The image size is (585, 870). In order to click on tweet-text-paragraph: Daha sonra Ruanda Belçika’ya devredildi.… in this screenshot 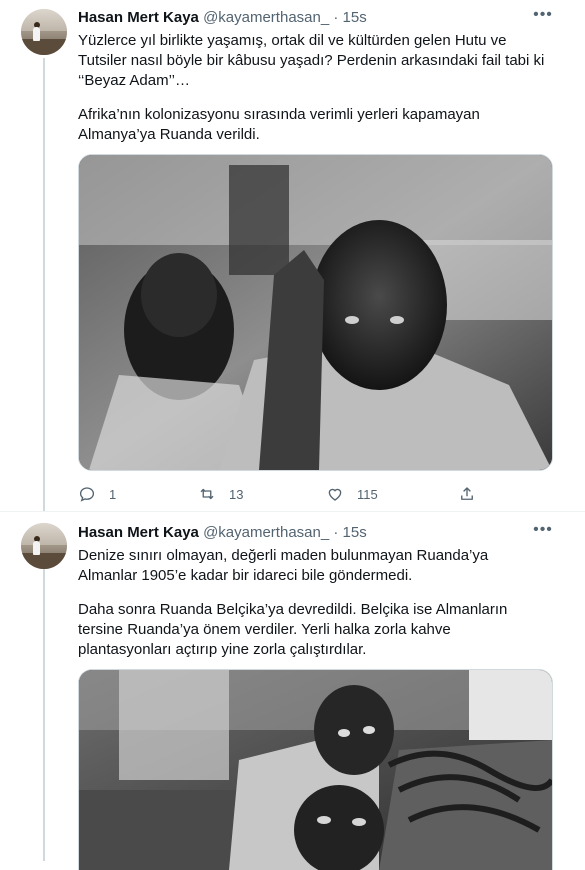, I will do `click(293, 629)`.